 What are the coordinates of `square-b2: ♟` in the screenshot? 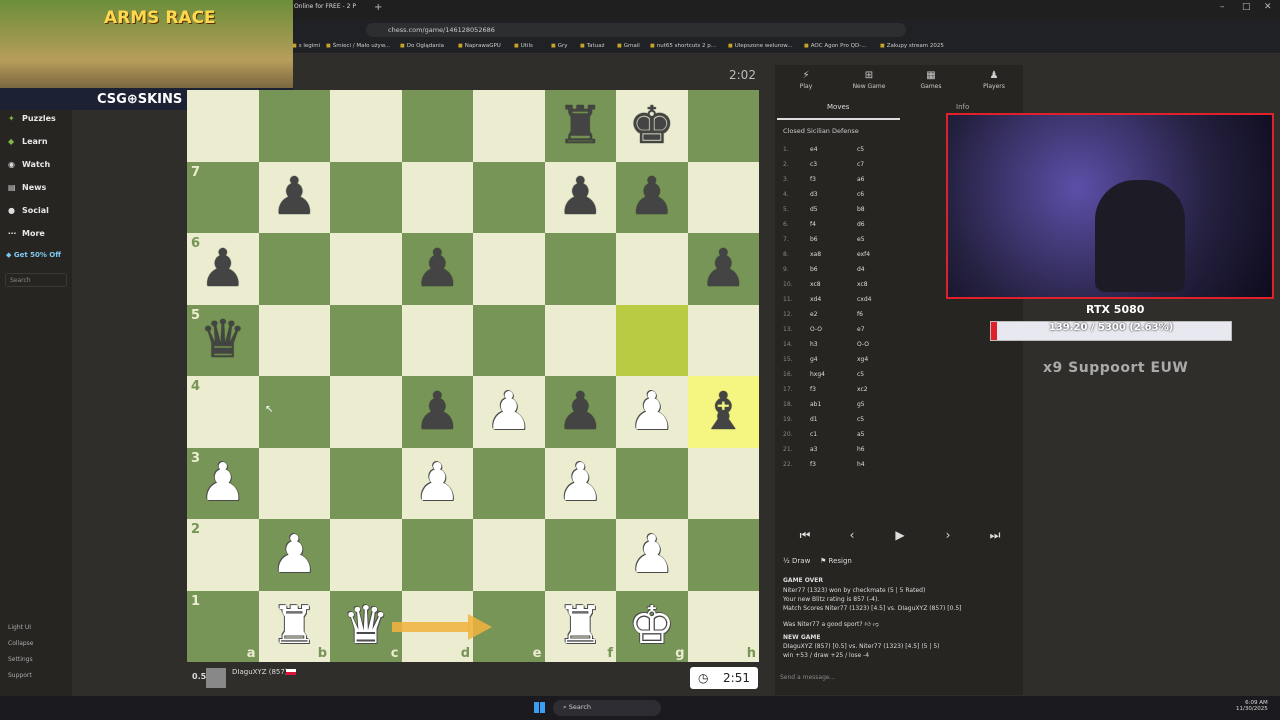 It's located at (294, 555).